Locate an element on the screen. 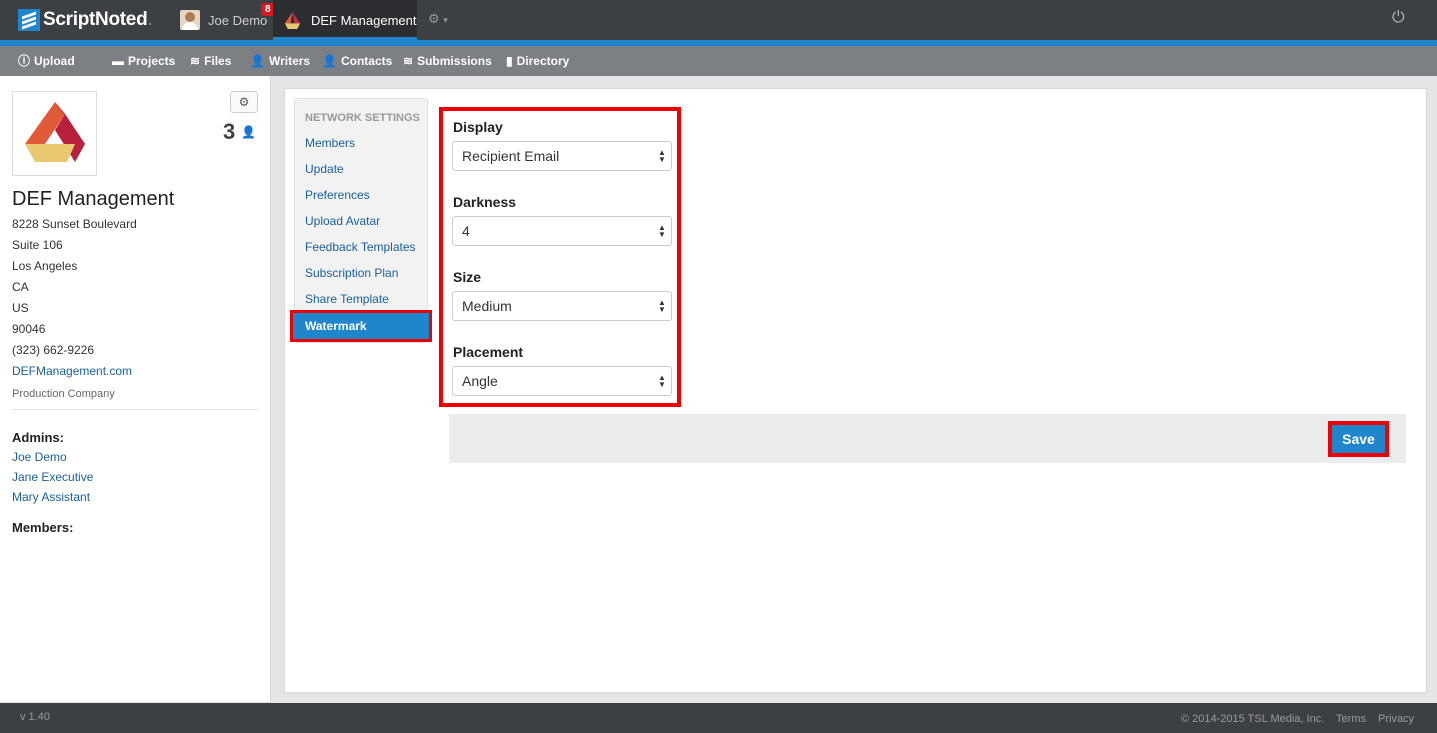  nav-upload: ⓘ Upload is located at coordinates (46, 61).